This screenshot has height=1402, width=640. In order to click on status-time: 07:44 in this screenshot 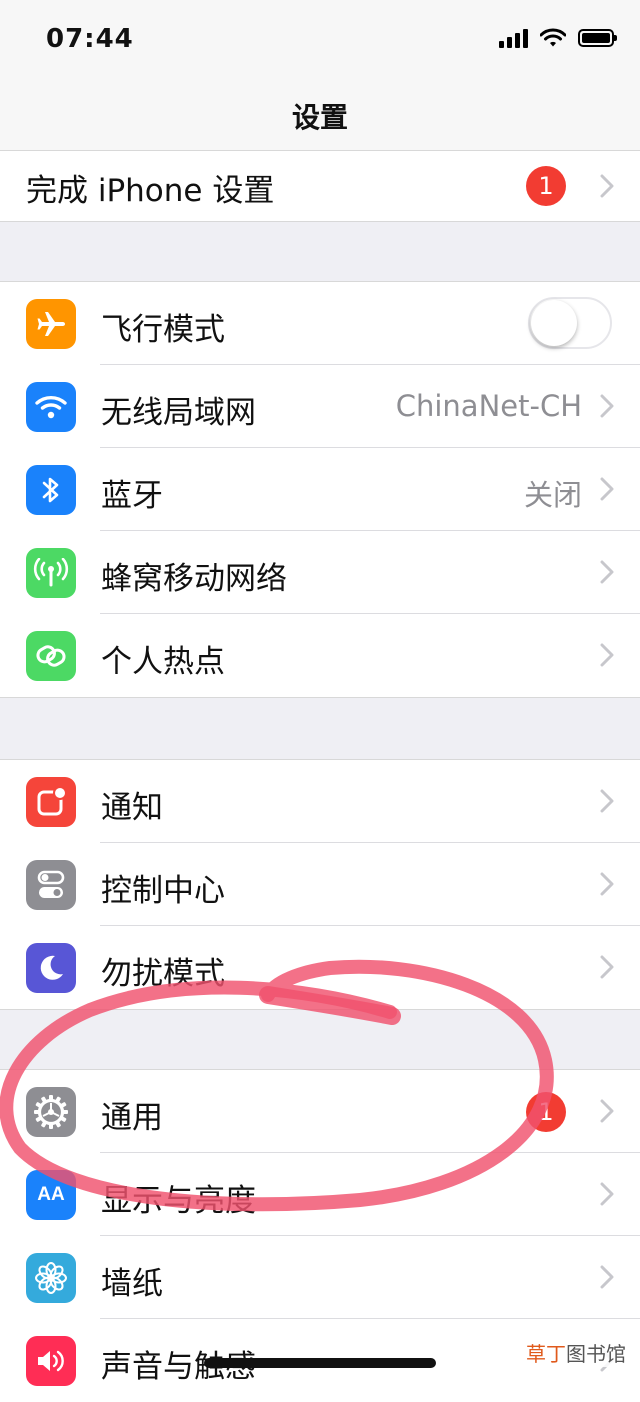, I will do `click(90, 39)`.